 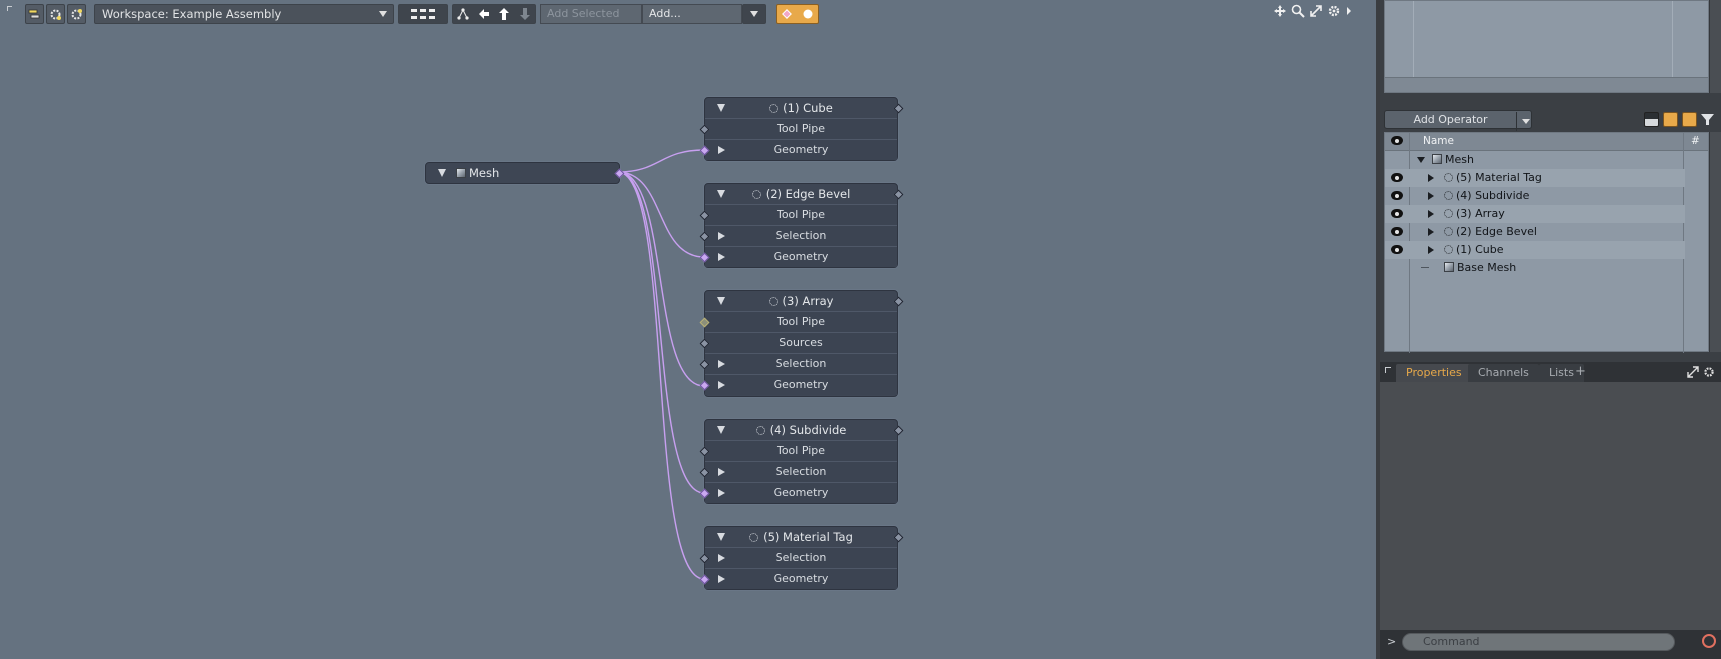 I want to click on record-macro-icon, so click(x=1709, y=641).